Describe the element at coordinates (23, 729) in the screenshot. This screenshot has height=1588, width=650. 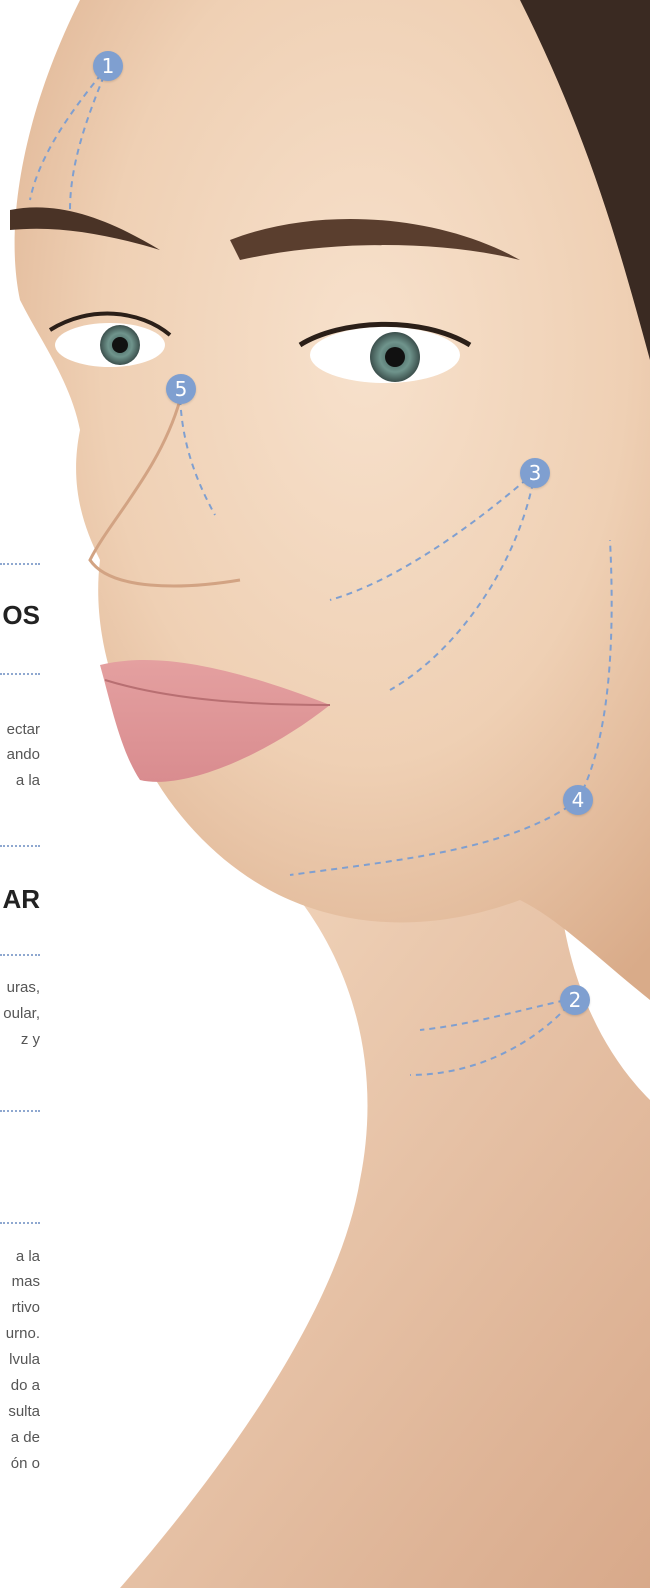
I see `body-text: ectar` at that location.